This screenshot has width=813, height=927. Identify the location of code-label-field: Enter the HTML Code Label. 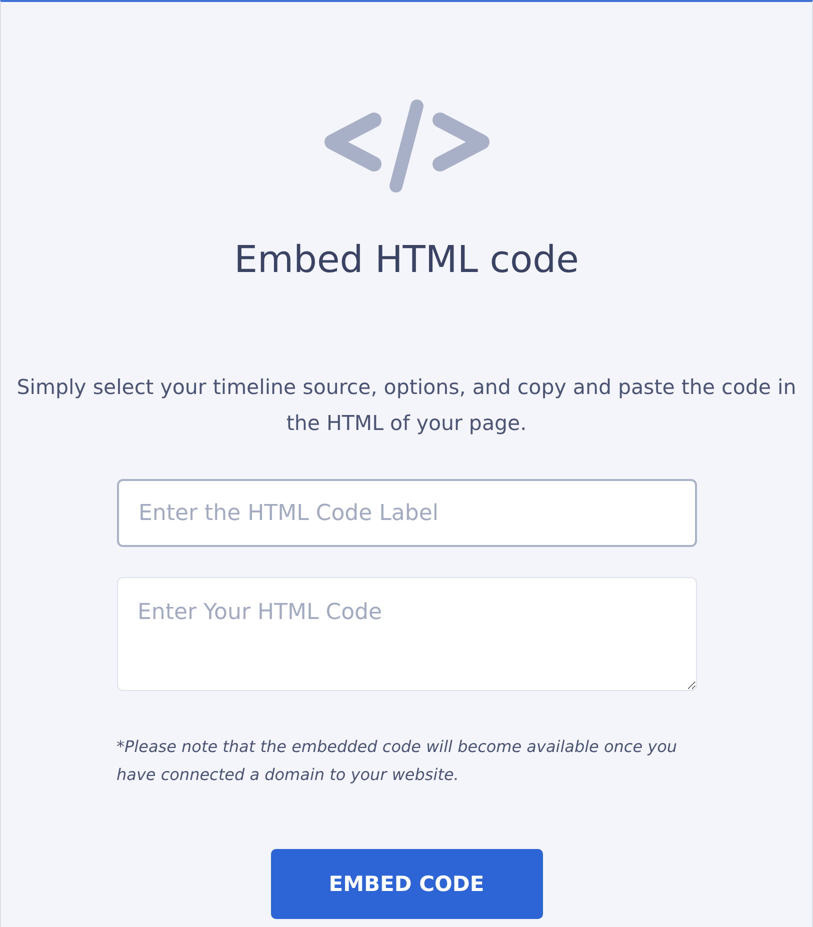
(406, 513).